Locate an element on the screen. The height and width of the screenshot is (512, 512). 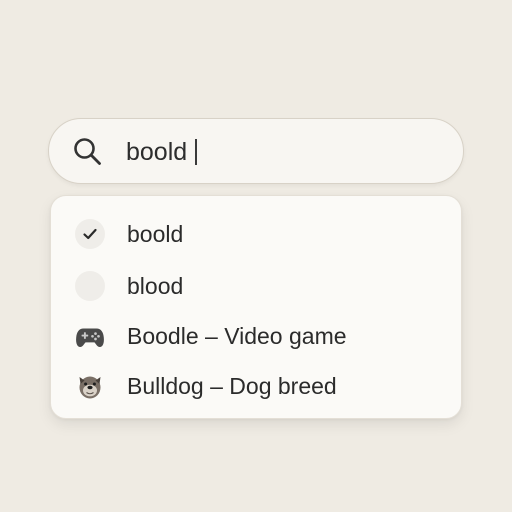
suggestion-label: blood is located at coordinates (155, 286).